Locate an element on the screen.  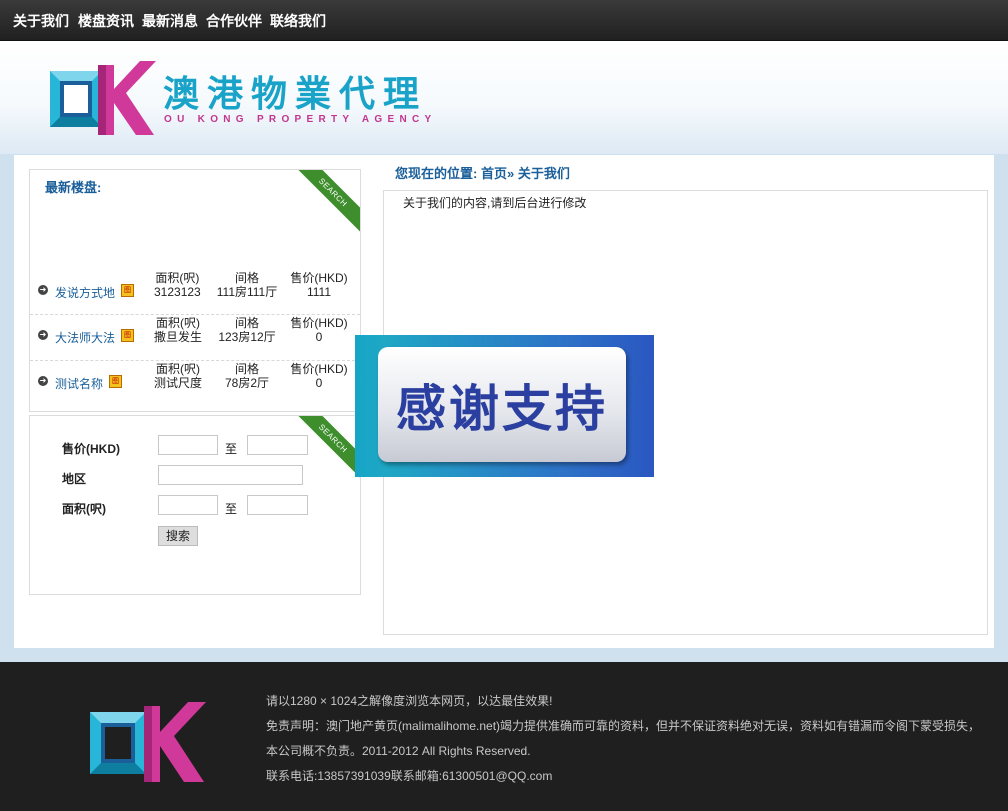
property-row: ➜ 测试名称 图 面积(呎) 测试尺度 间格 78房2厅 售价(HKD) 0 is located at coordinates (195, 383).